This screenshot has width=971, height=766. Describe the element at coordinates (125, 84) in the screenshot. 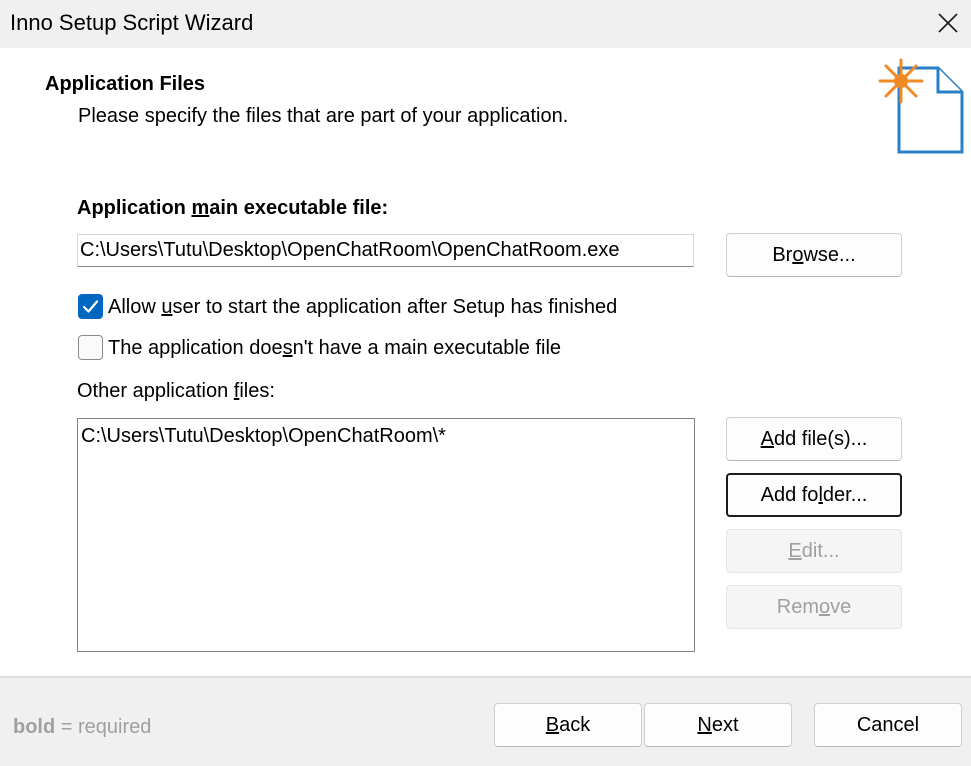

I see `page-title: Application Files` at that location.